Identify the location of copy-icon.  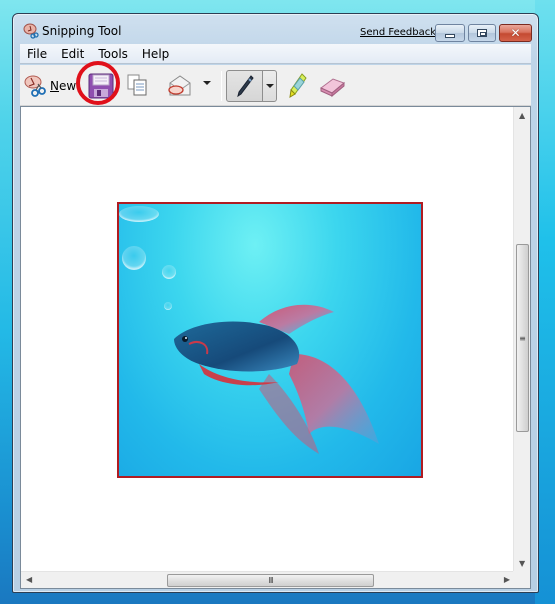
(137, 85).